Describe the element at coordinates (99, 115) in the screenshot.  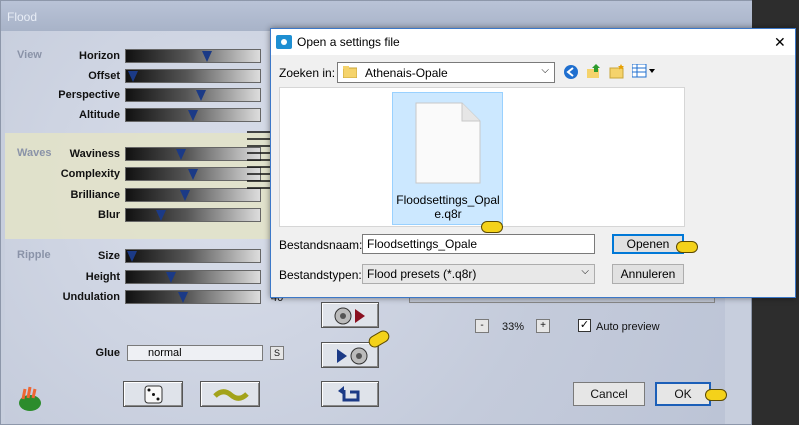
I see `label-altitude: Altitude` at that location.